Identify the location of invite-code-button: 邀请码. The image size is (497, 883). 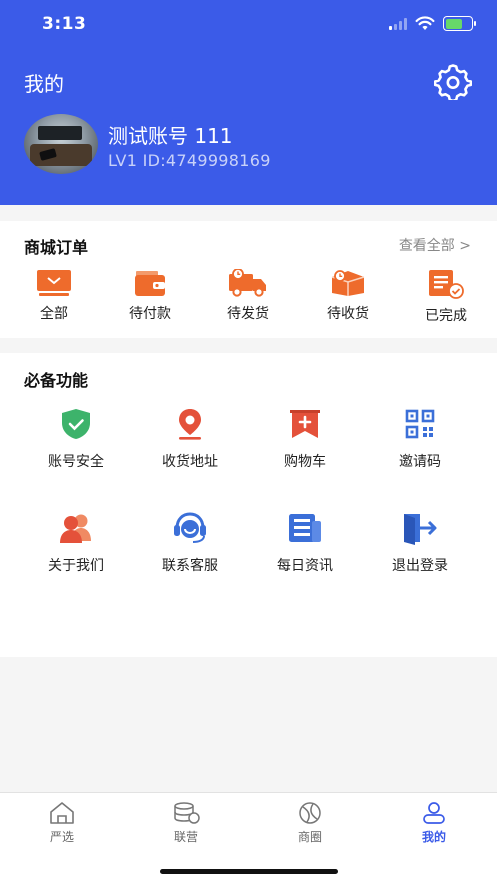
(420, 439).